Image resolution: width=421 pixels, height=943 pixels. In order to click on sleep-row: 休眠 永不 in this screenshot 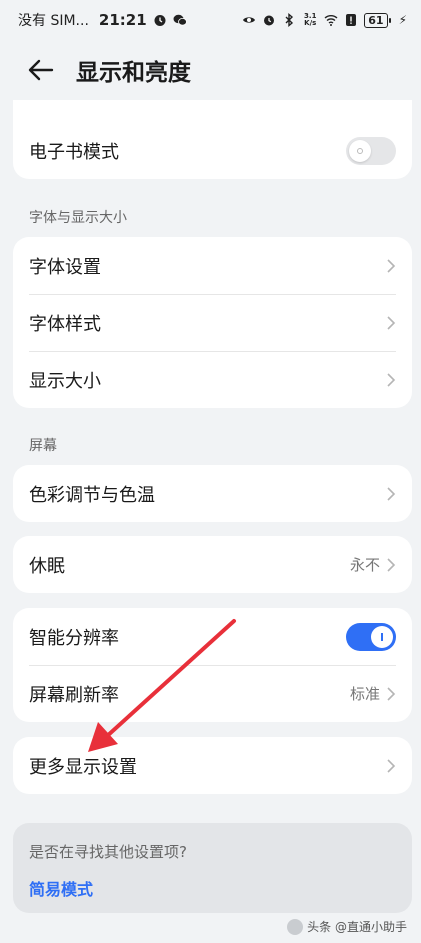, I will do `click(212, 564)`.